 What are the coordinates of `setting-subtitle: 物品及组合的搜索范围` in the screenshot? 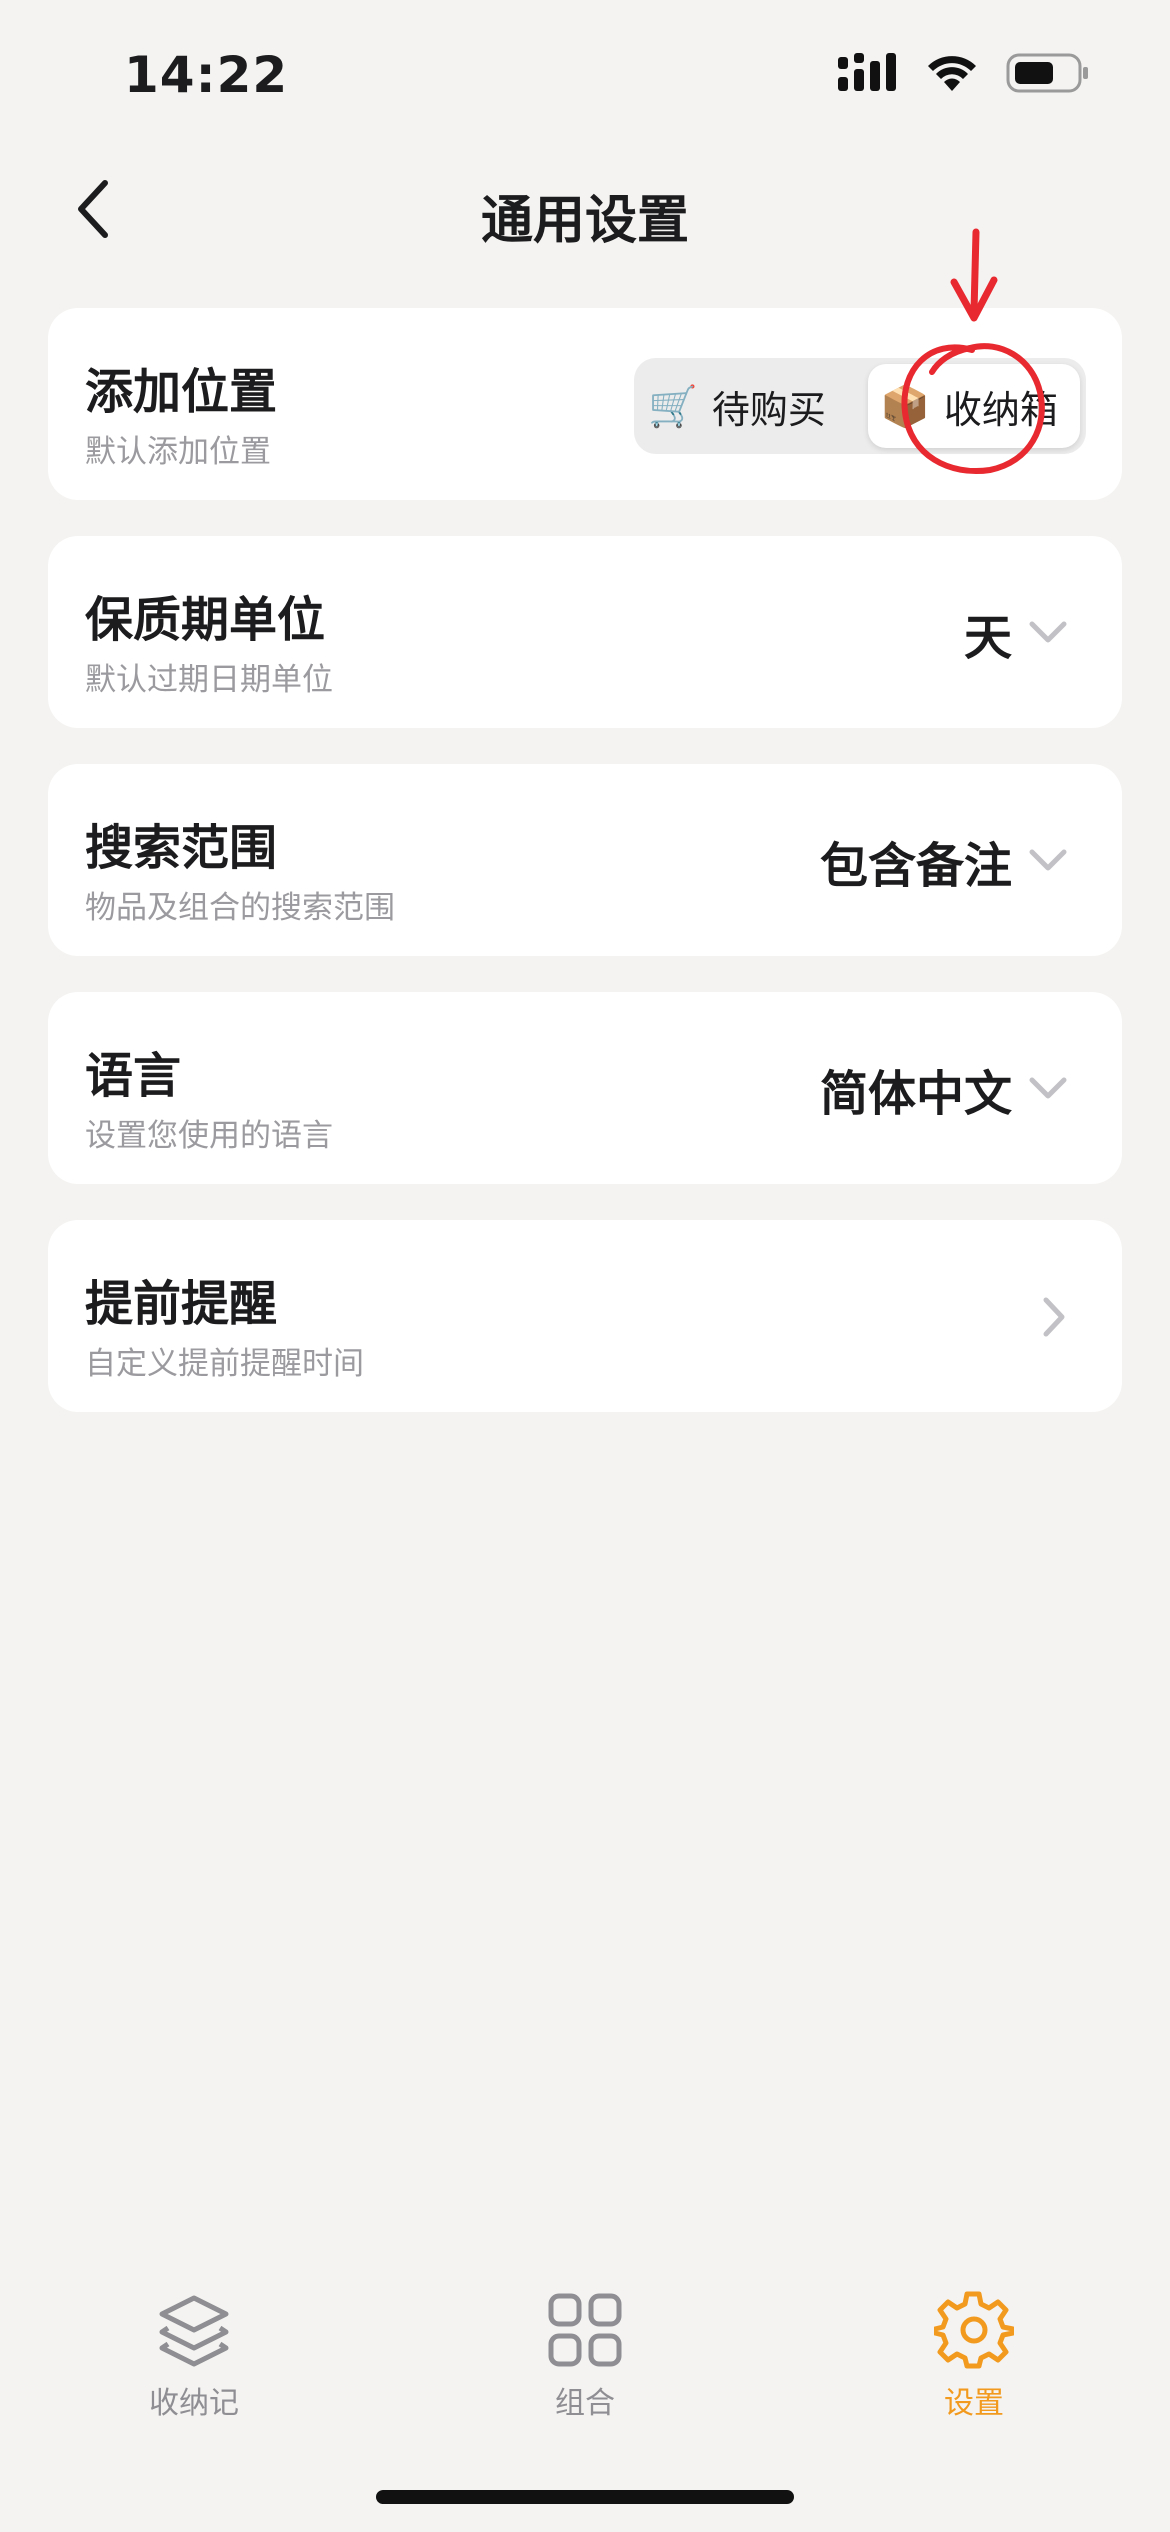 It's located at (240, 908).